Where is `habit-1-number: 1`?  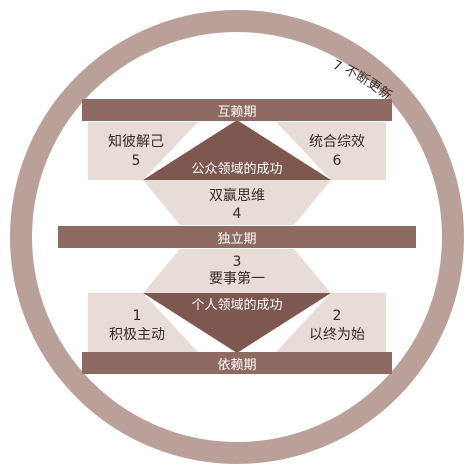
habit-1-number: 1 is located at coordinates (137, 316).